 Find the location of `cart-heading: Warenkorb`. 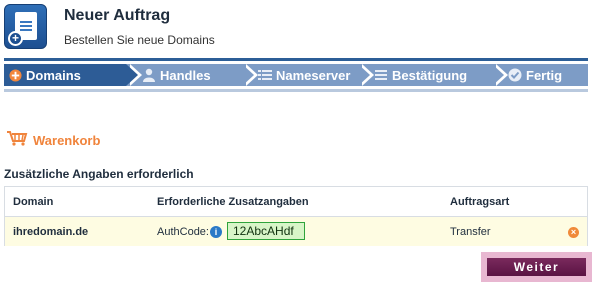

cart-heading: Warenkorb is located at coordinates (53, 140).